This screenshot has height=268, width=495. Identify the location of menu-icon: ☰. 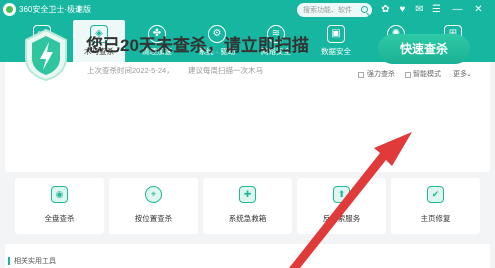
(436, 9).